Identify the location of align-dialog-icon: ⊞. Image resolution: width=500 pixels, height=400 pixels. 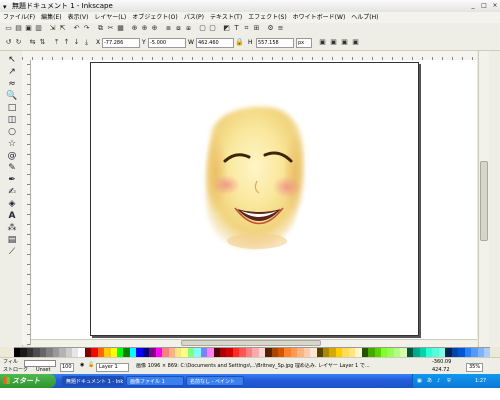
(256, 28).